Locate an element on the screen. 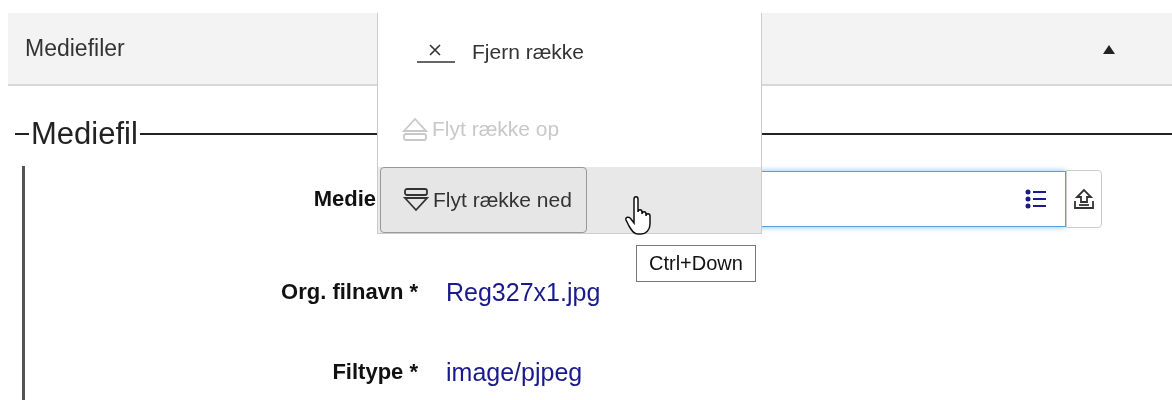  fieldset-legend: Mediefil is located at coordinates (84, 134).